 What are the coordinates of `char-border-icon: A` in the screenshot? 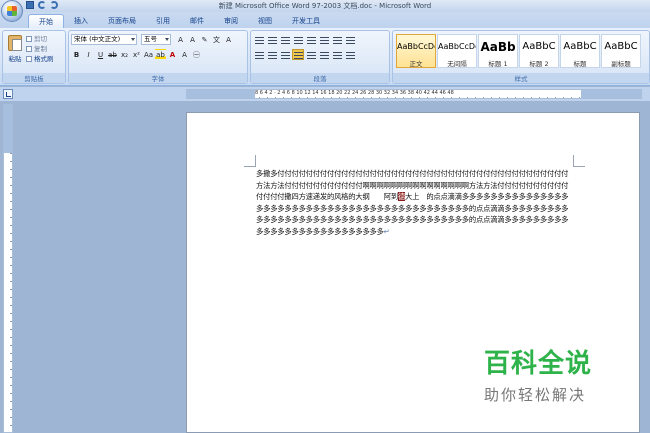 It's located at (228, 39).